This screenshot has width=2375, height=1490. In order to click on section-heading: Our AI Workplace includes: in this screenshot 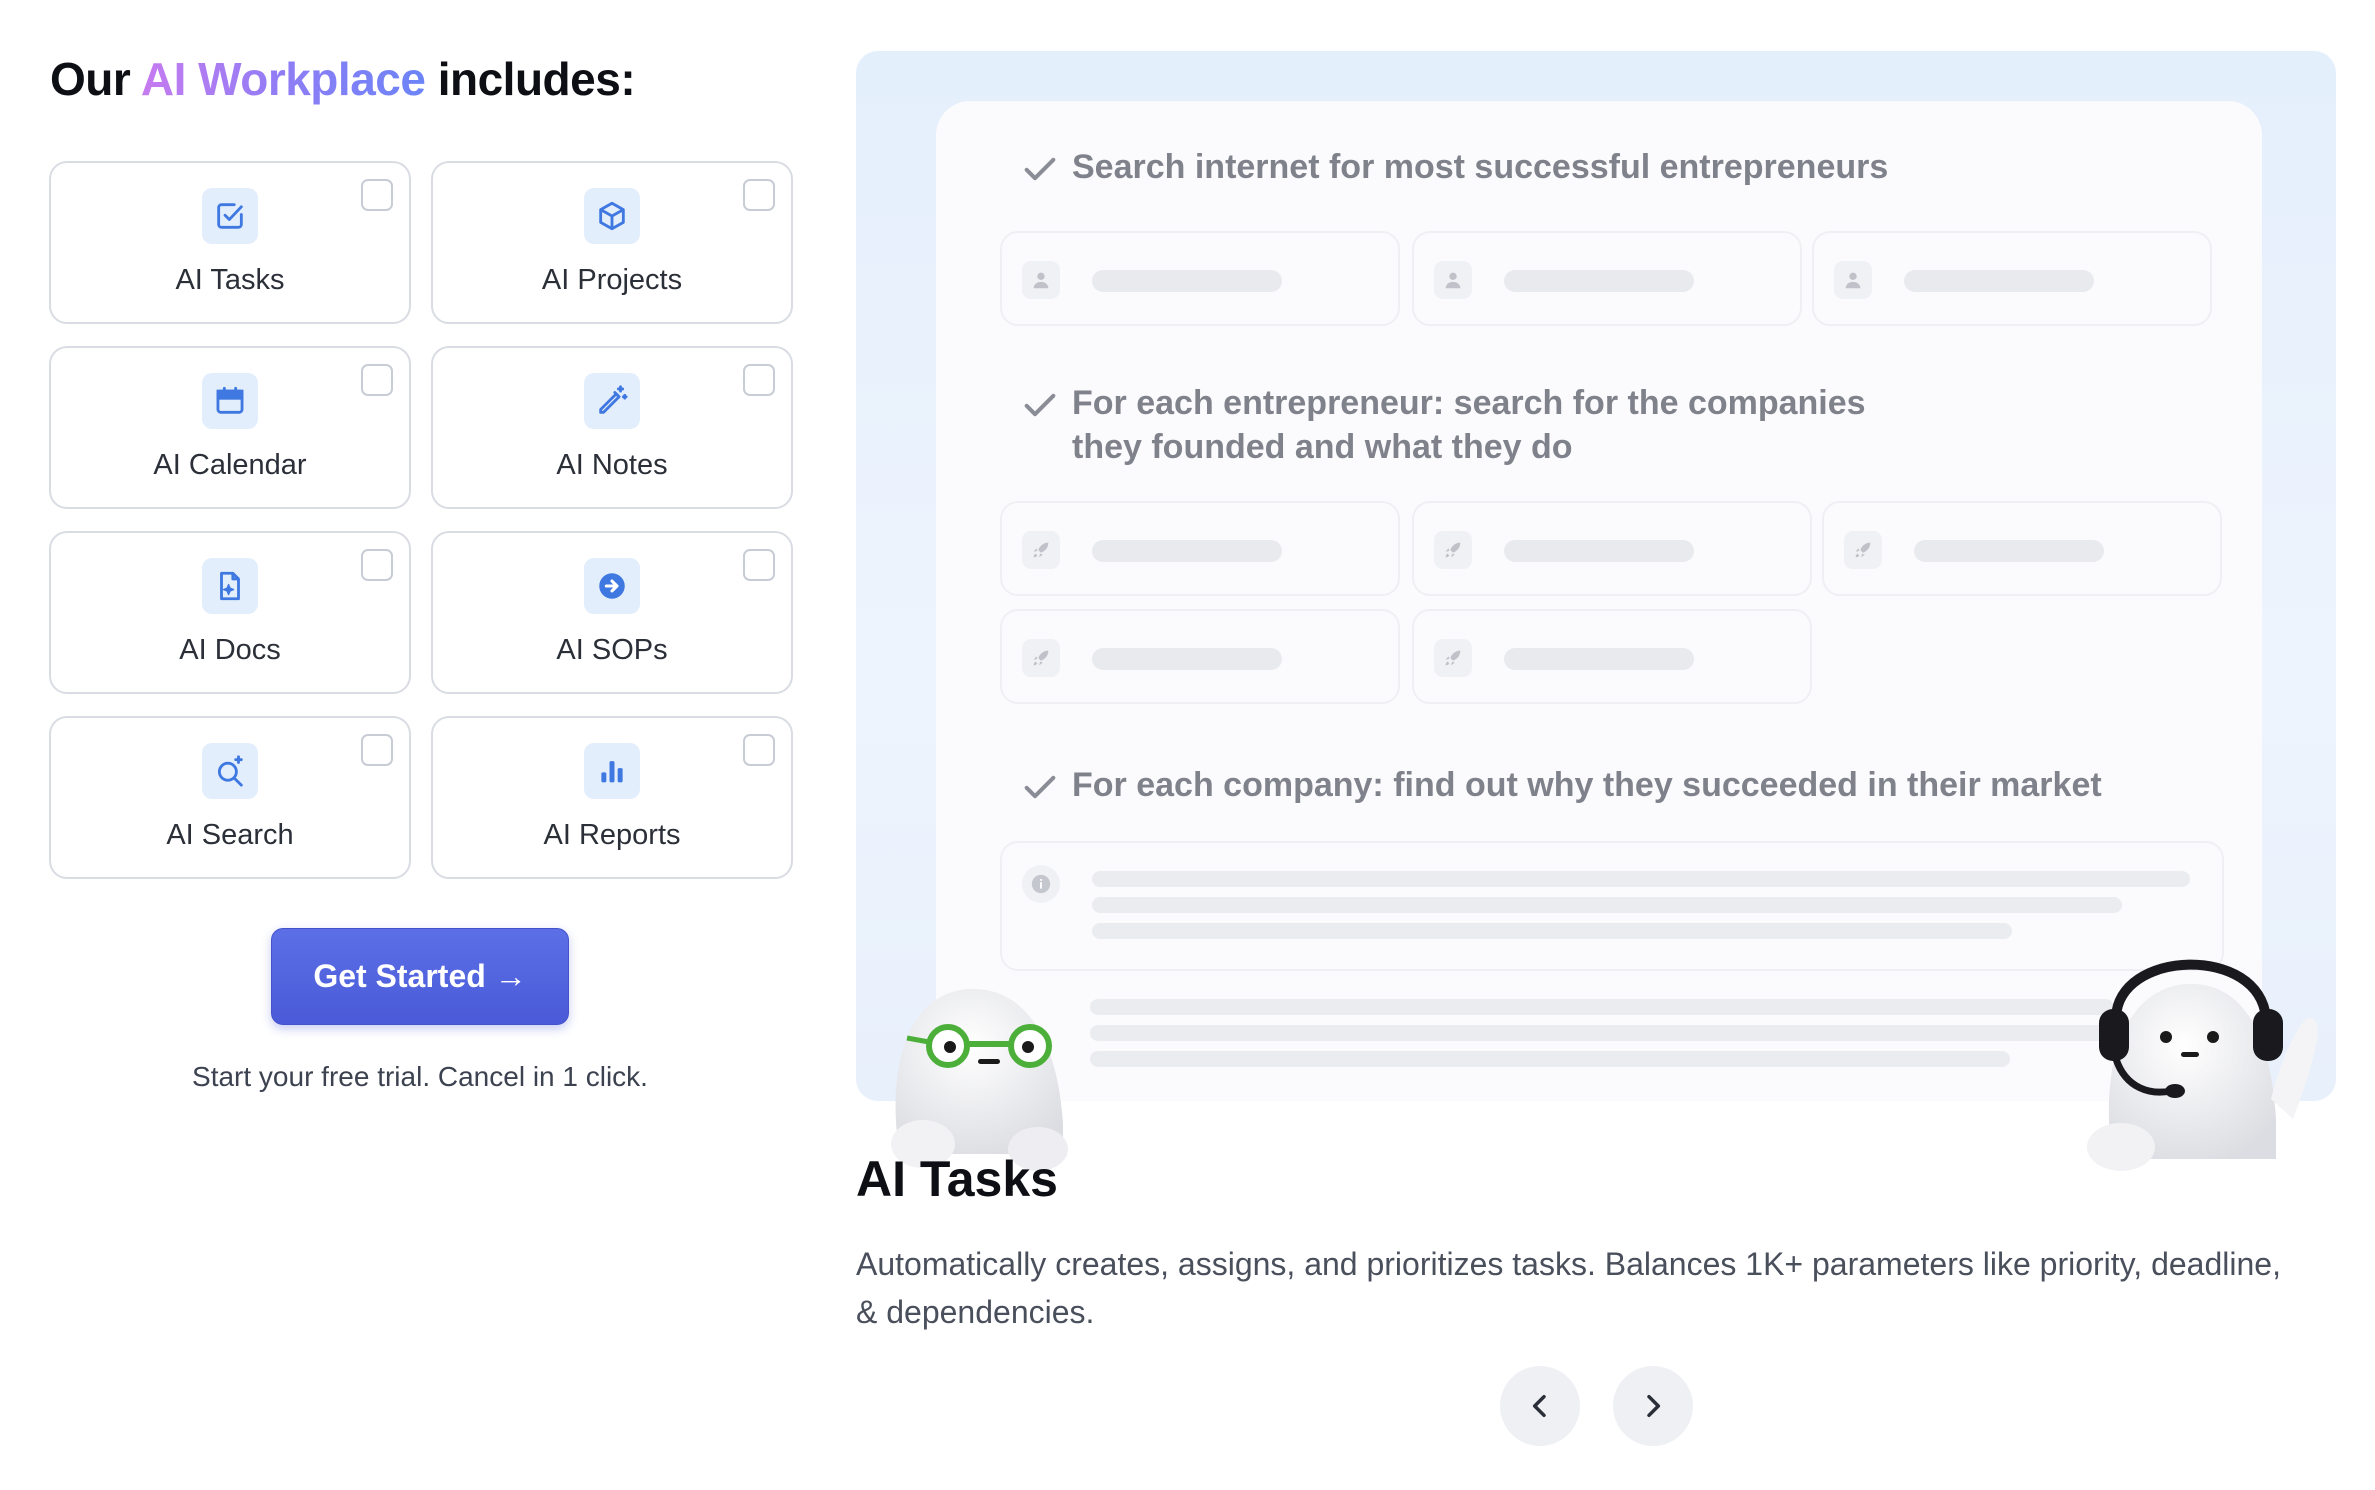, I will do `click(343, 79)`.